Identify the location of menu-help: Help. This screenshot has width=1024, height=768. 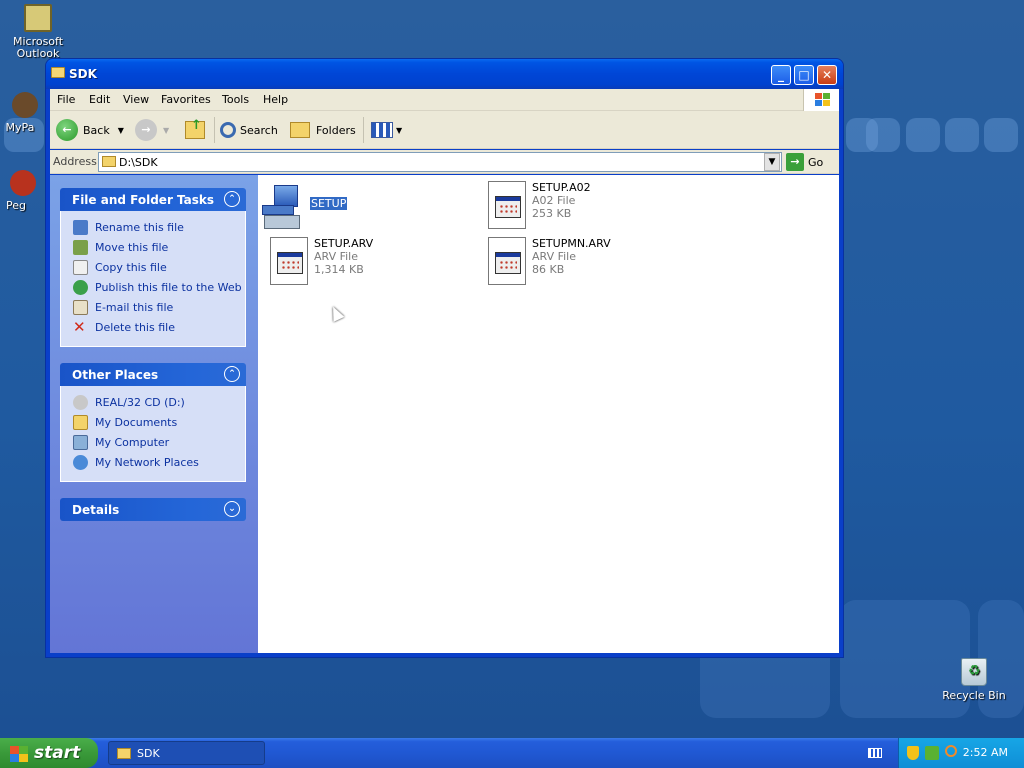
(275, 99).